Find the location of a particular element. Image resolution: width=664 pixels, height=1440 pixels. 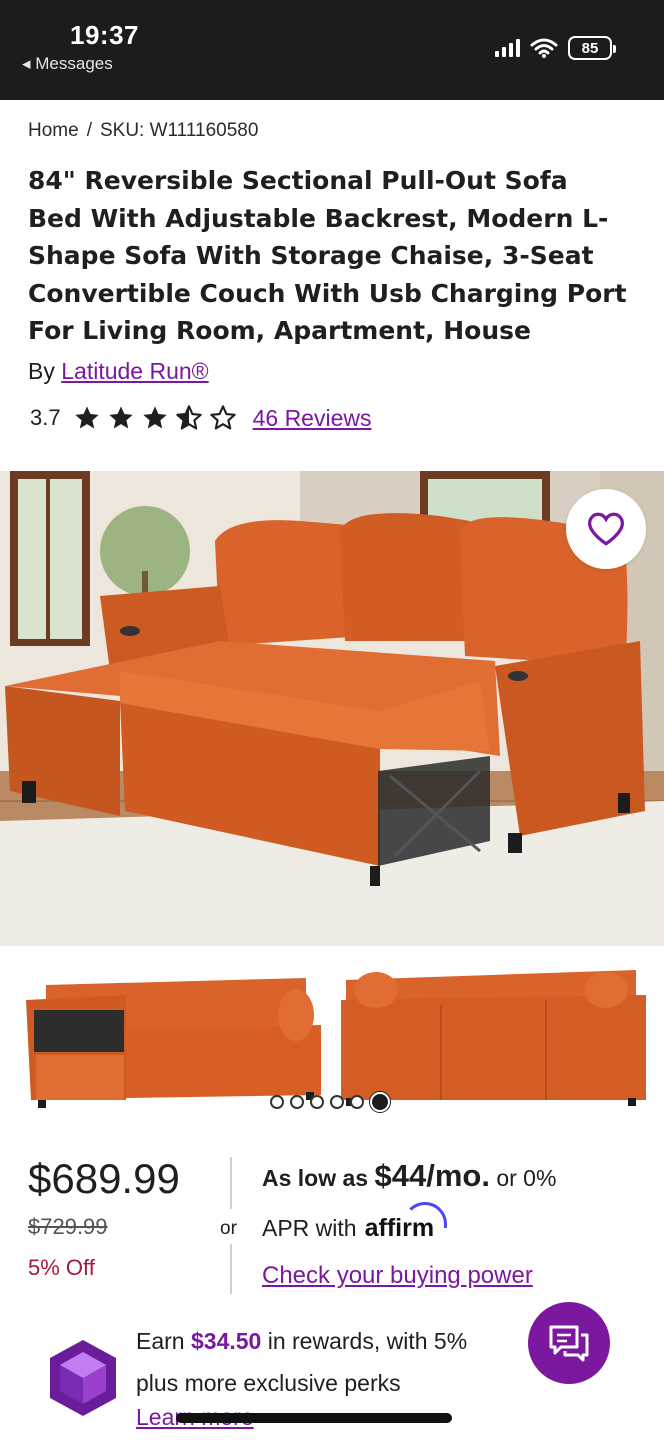

financing-offer: As low as $44/mo. or 0% is located at coordinates (409, 1176).